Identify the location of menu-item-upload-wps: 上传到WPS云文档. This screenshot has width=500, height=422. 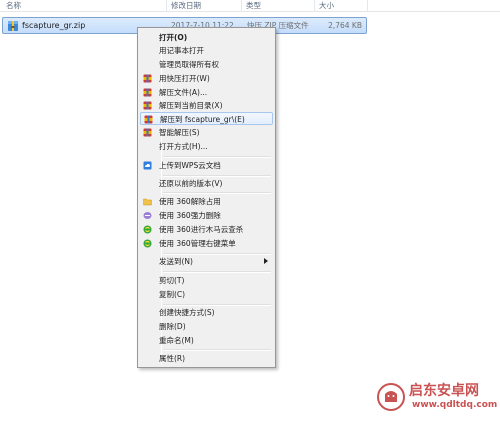
(206, 165).